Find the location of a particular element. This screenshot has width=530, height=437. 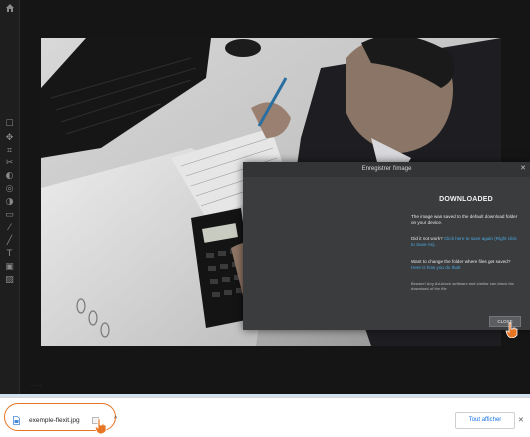

image-icon: ▨ is located at coordinates (9, 280).